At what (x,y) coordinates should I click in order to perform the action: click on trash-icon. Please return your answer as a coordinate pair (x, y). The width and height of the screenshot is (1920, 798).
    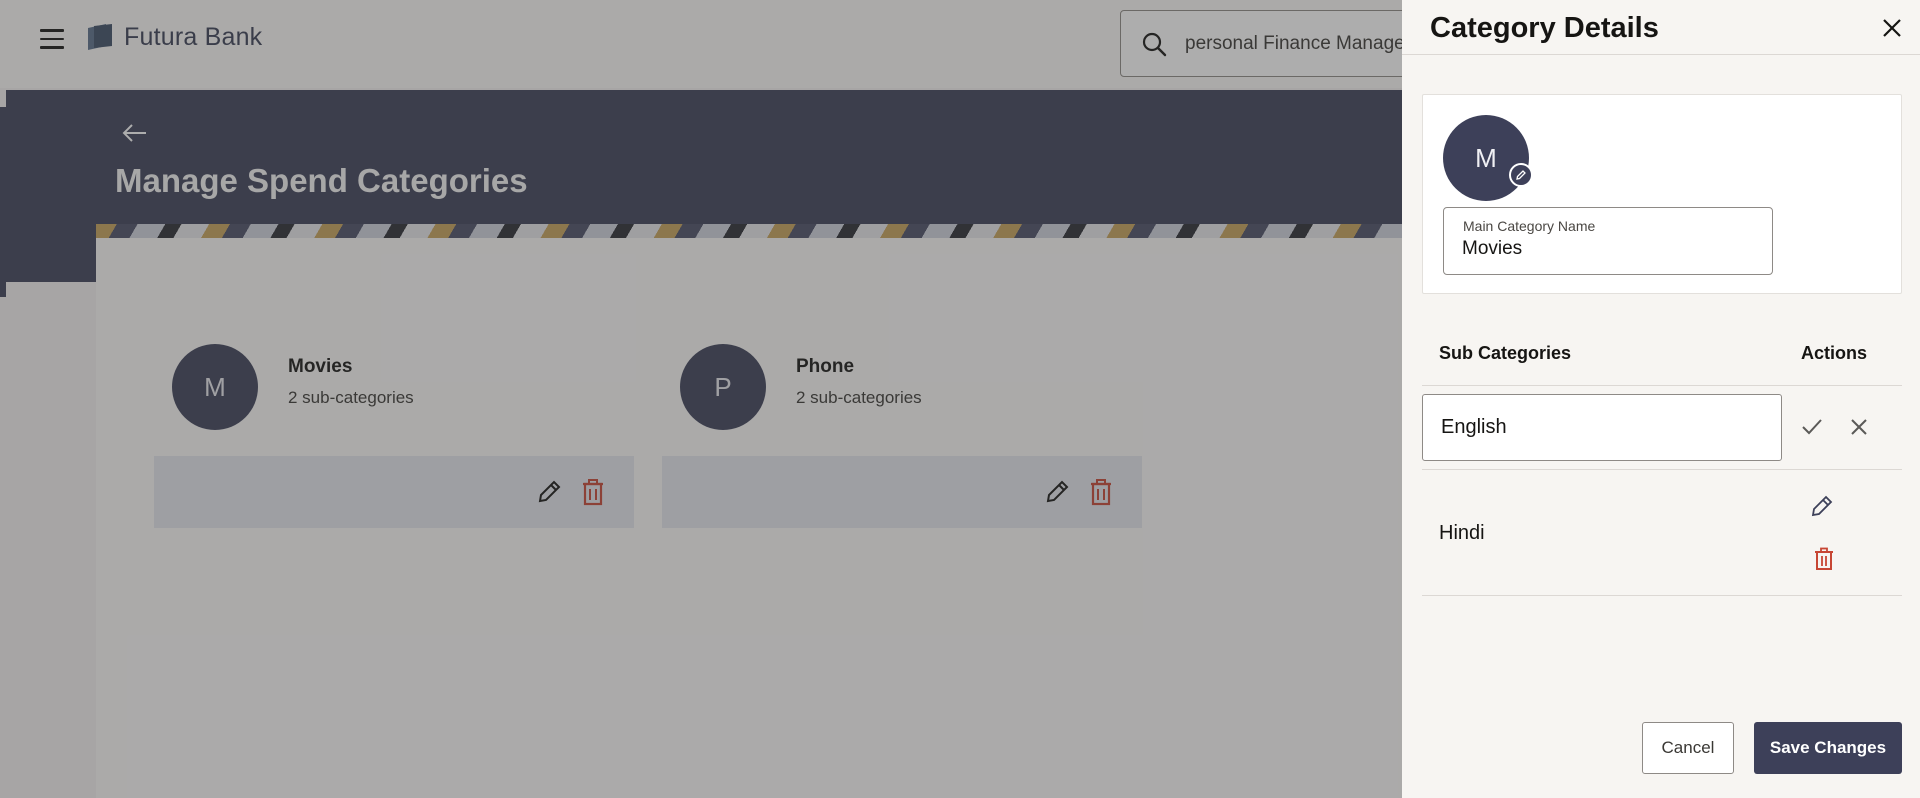
    Looking at the image, I should click on (1824, 559).